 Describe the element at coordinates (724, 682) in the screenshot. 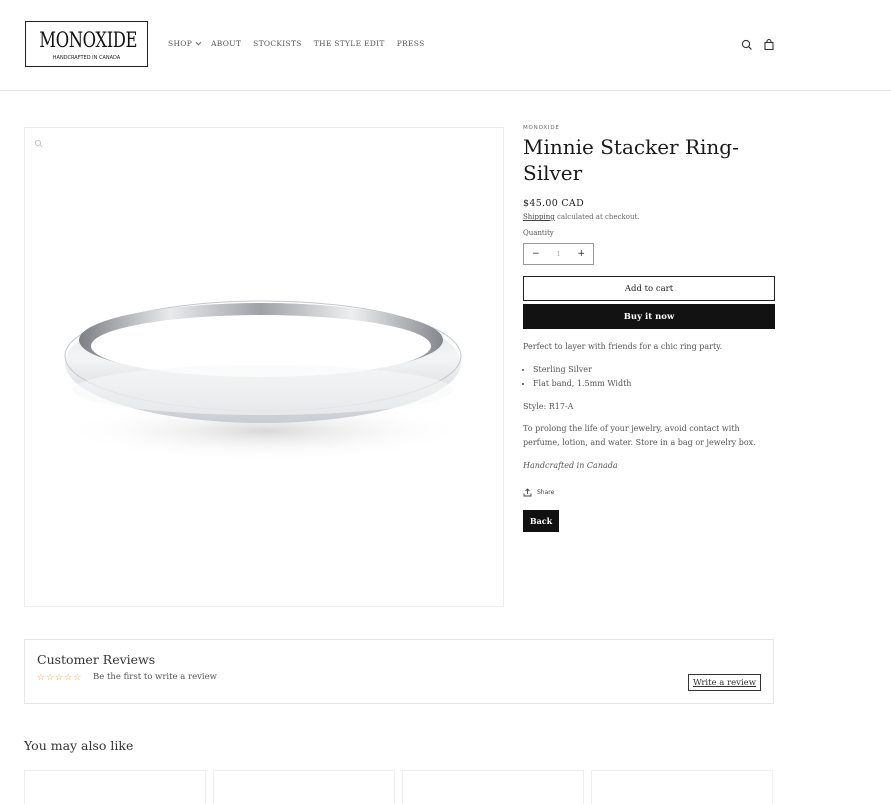

I see `write-review-button: Write a review` at that location.